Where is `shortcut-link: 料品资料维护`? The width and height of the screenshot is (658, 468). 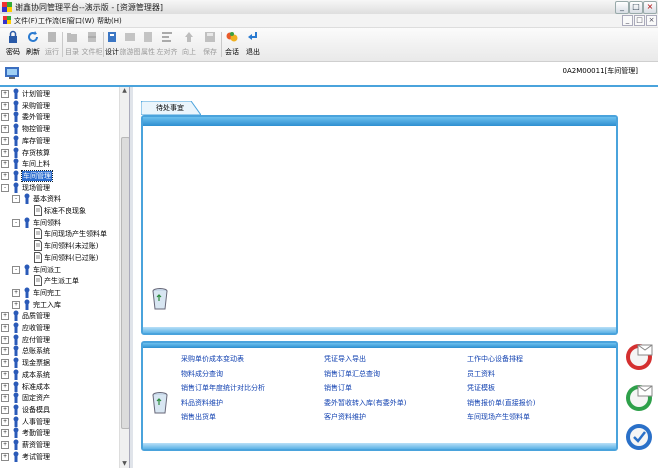
shortcut-link: 料品资料维护 is located at coordinates (202, 403).